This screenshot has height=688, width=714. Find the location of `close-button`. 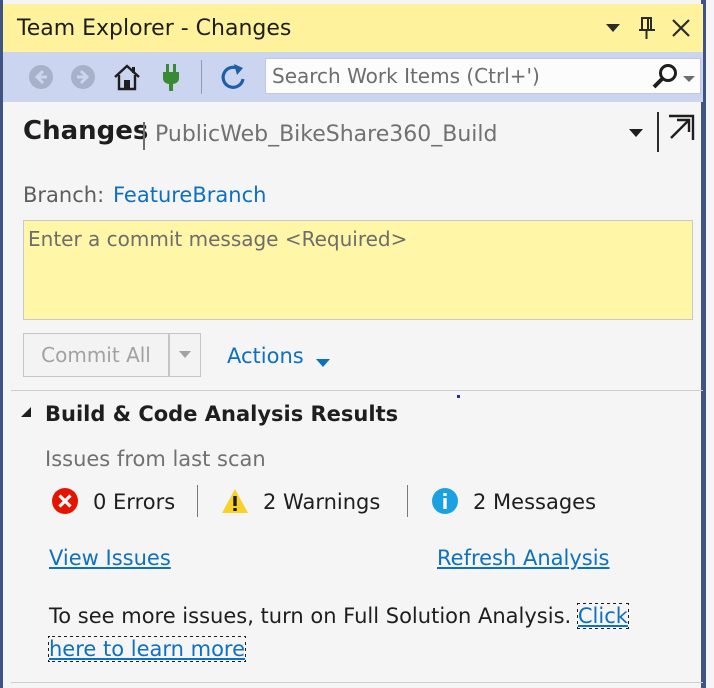

close-button is located at coordinates (681, 28).